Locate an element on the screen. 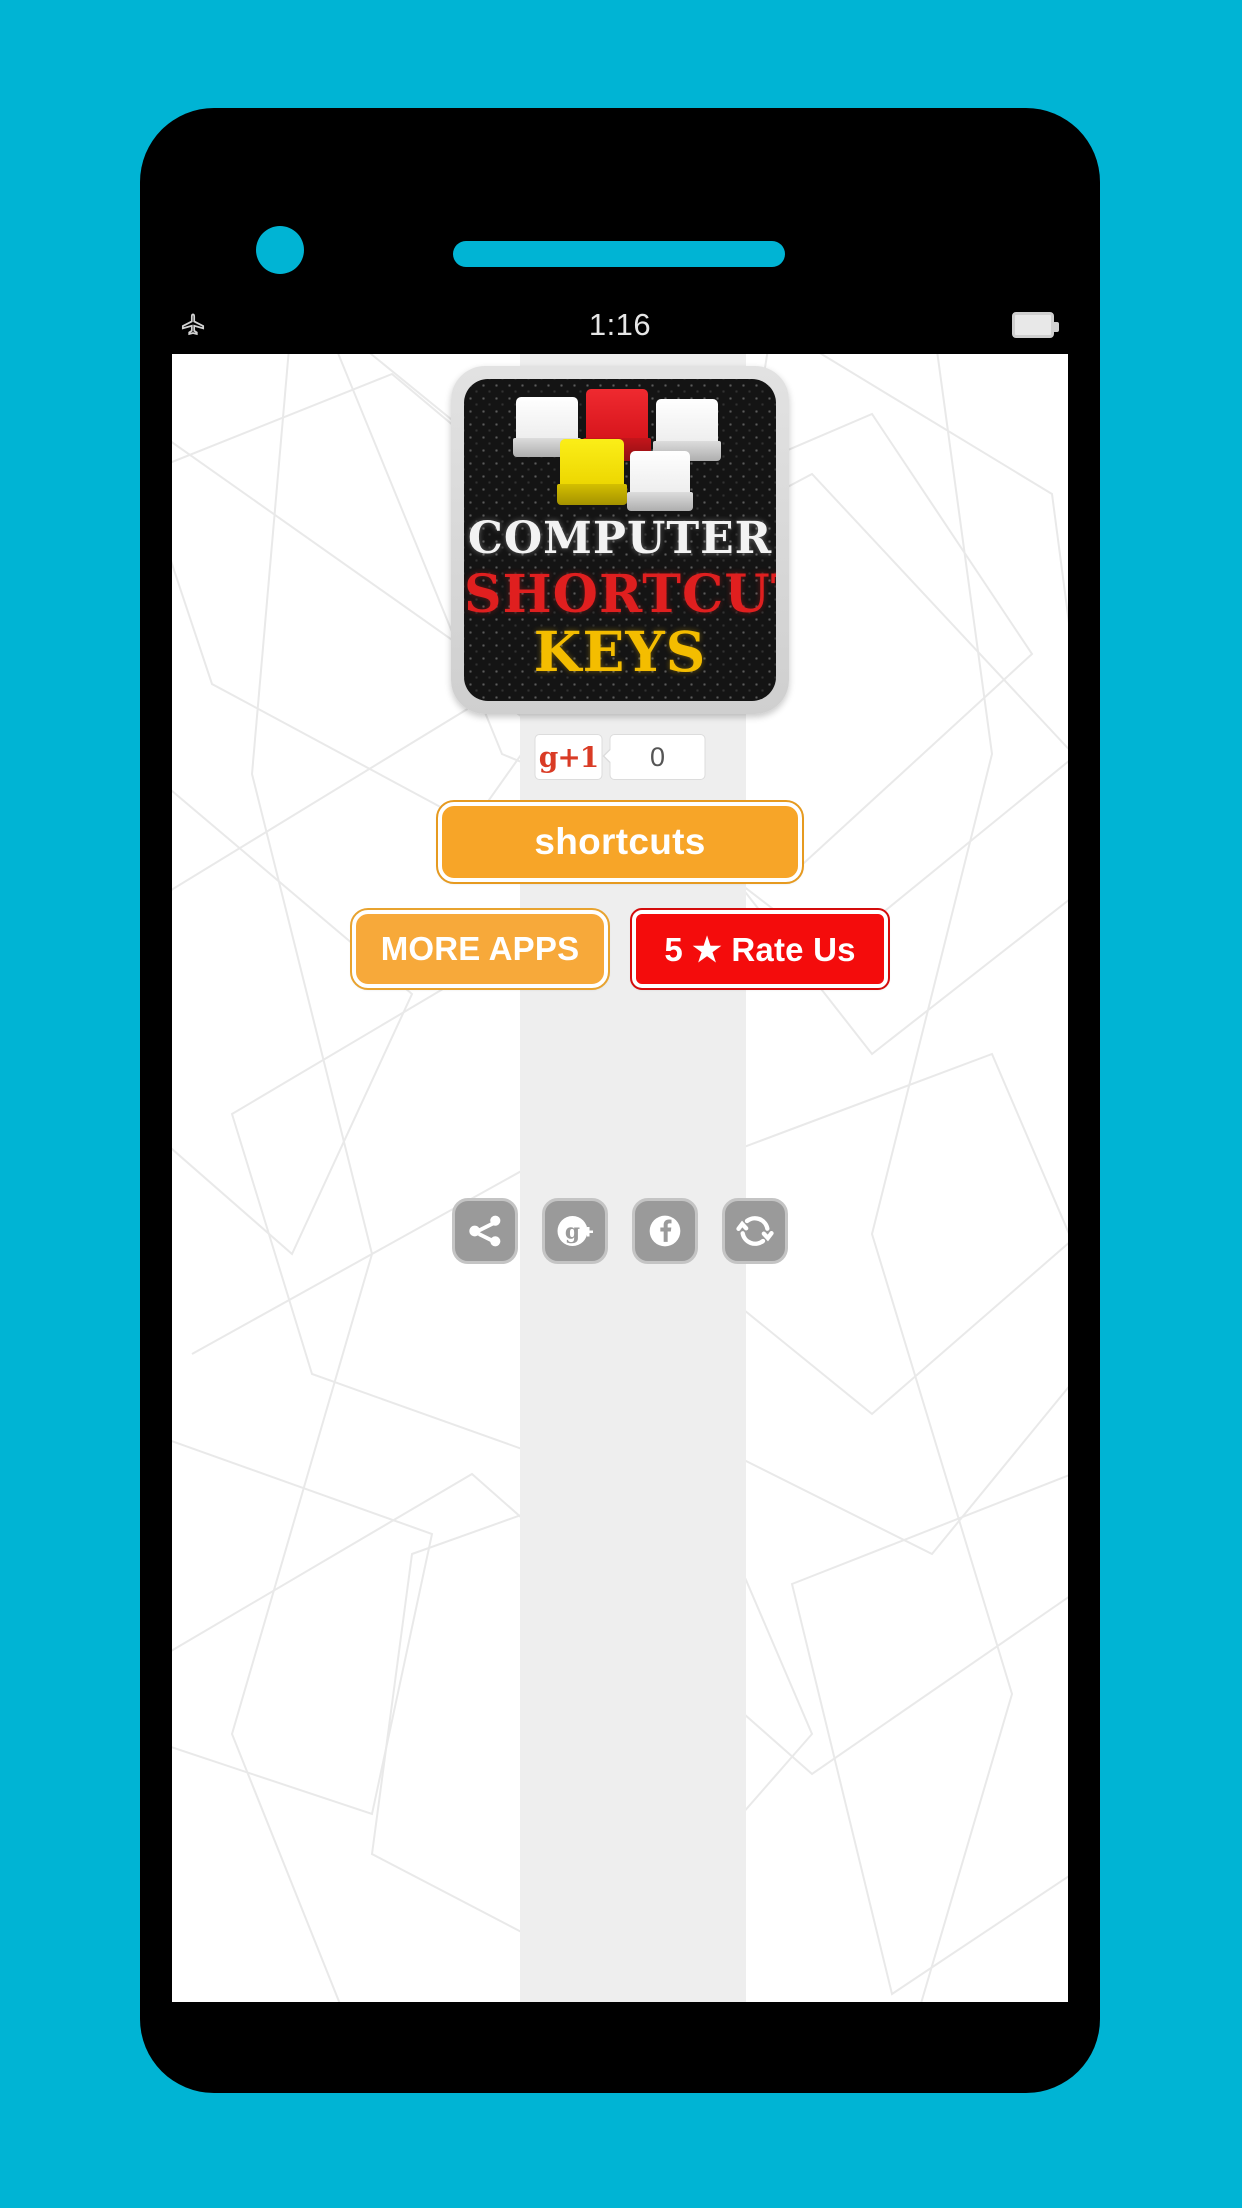  google-plus-one-button: g+1 is located at coordinates (568, 757).